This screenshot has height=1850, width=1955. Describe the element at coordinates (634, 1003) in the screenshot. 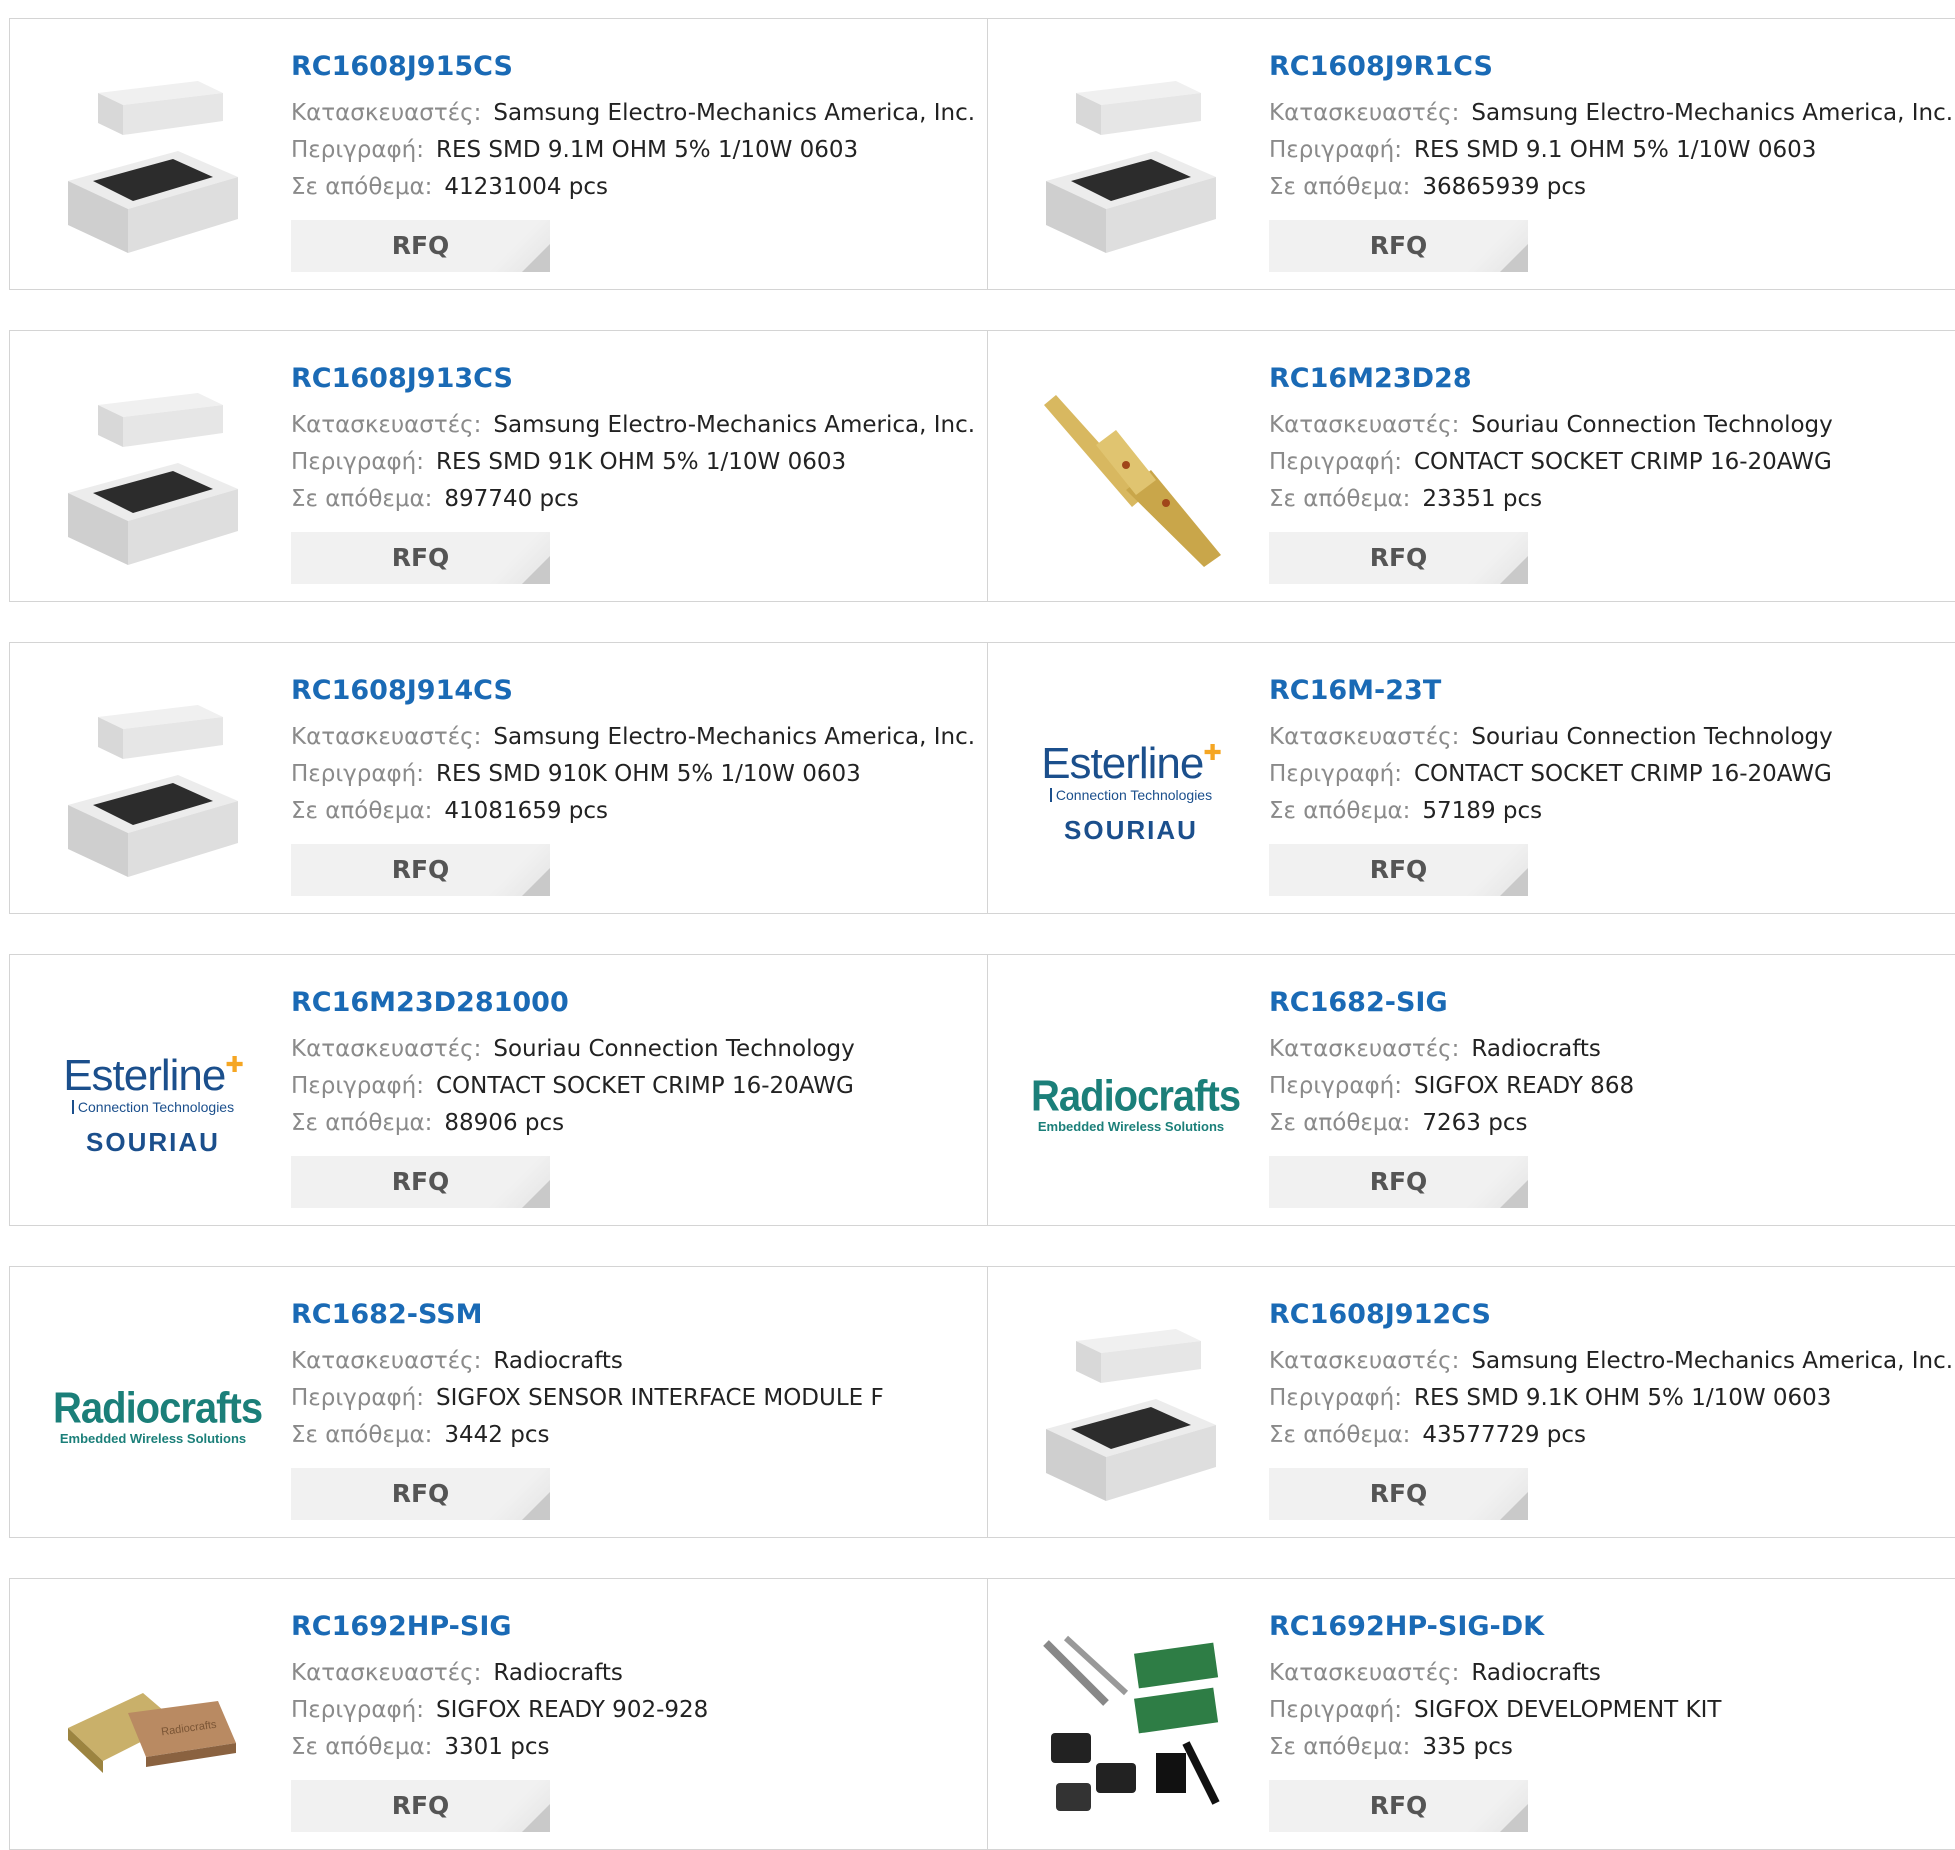

I see `part-number-link: RC16M23D281000` at that location.